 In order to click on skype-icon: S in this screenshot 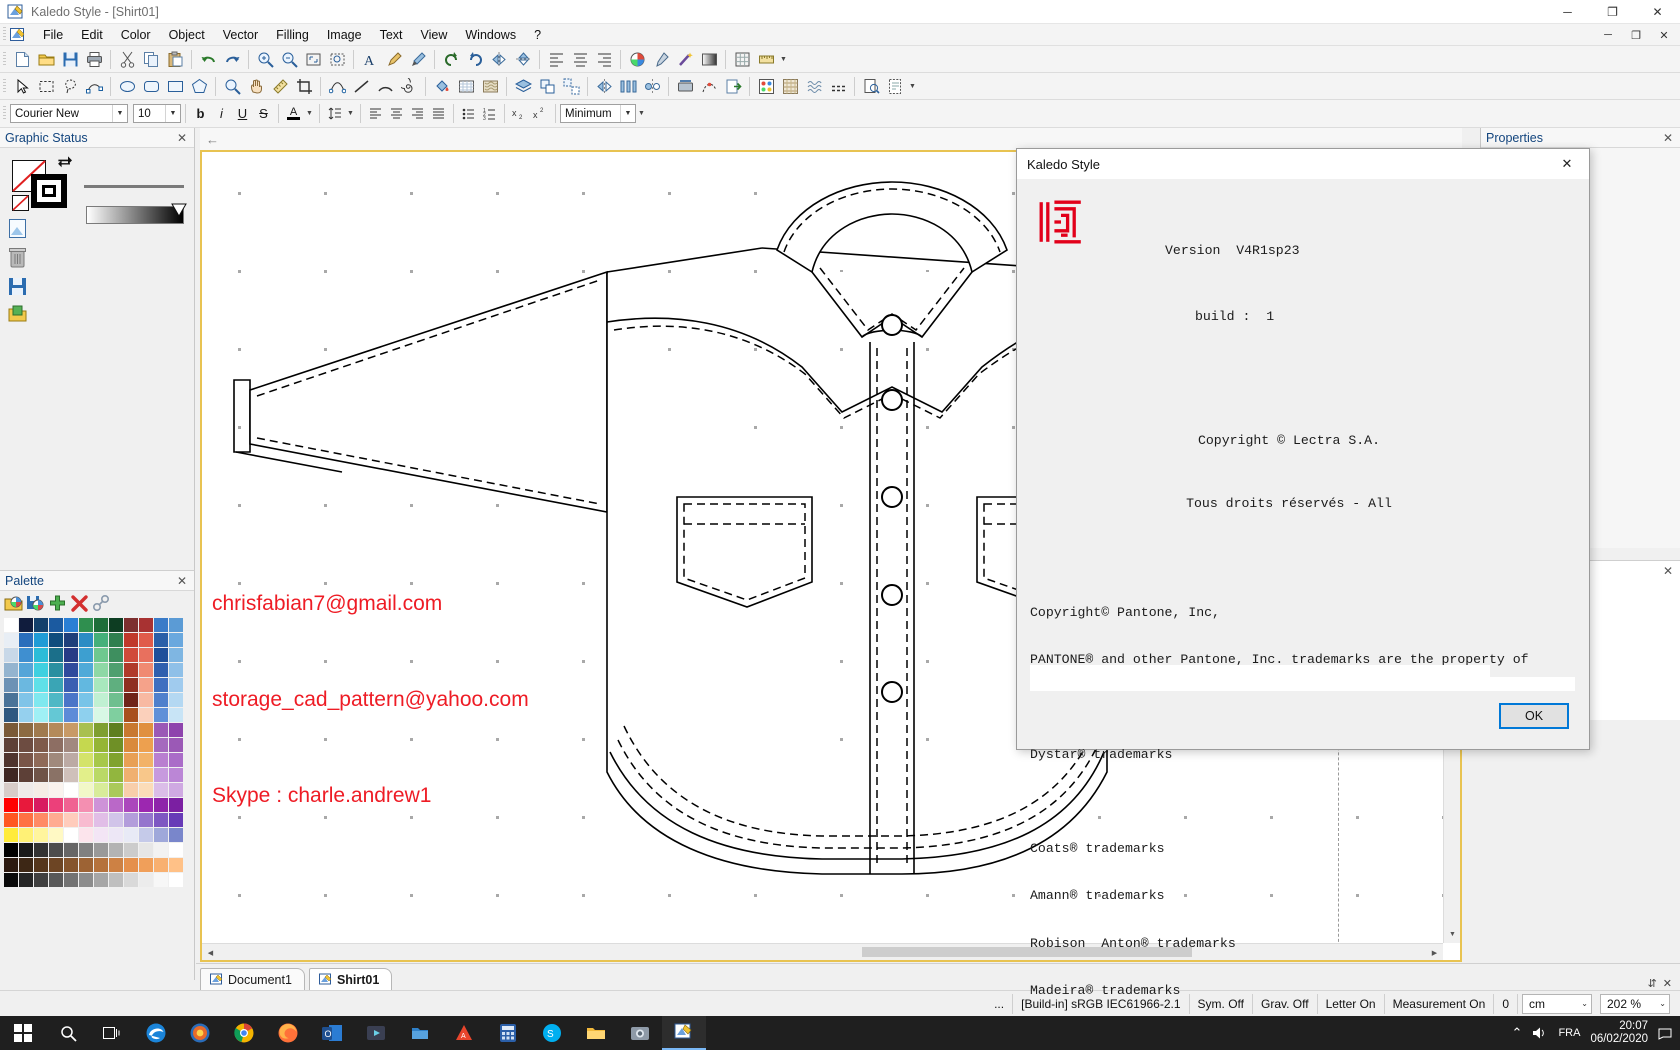, I will do `click(552, 1033)`.